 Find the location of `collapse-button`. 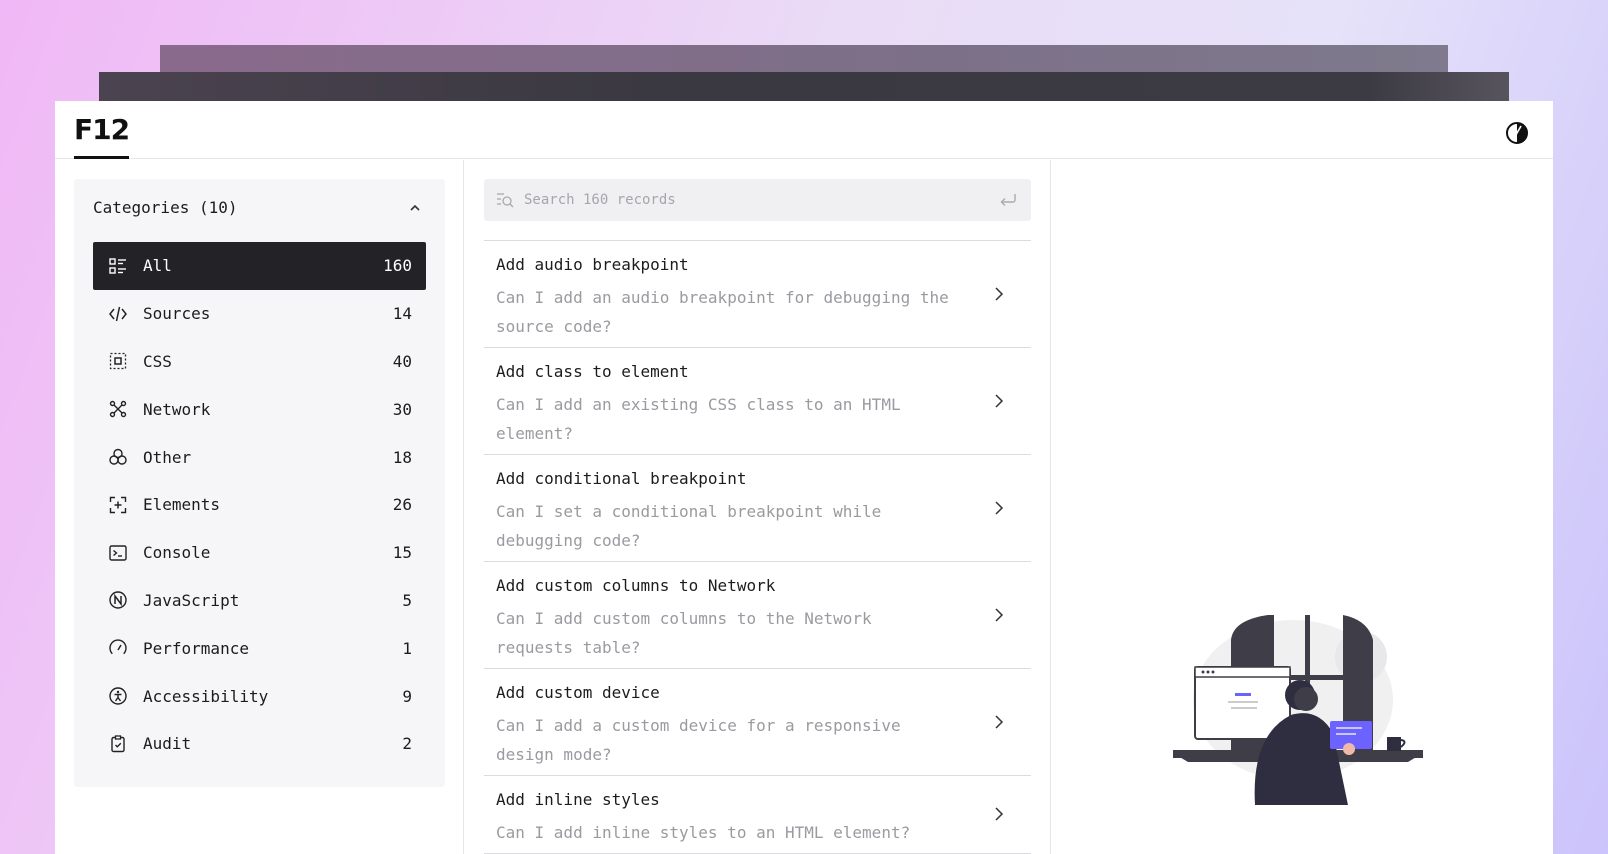

collapse-button is located at coordinates (415, 208).